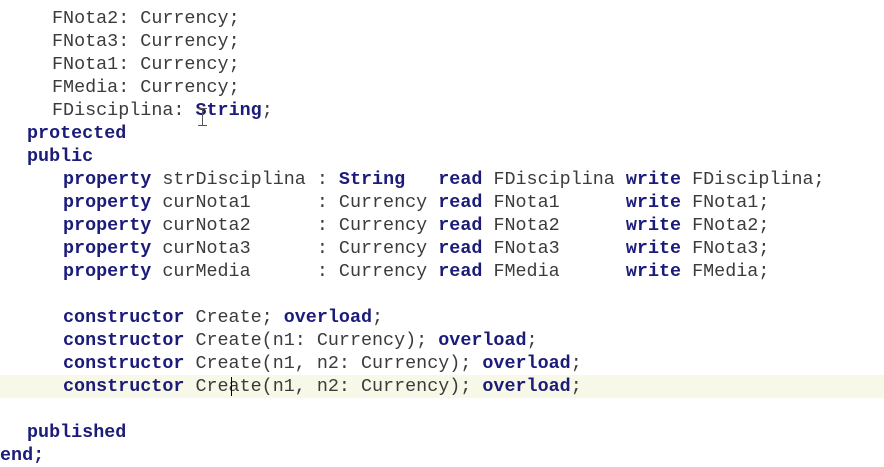  What do you see at coordinates (554, 179) in the screenshot?
I see `code-text: FDisciplina` at bounding box center [554, 179].